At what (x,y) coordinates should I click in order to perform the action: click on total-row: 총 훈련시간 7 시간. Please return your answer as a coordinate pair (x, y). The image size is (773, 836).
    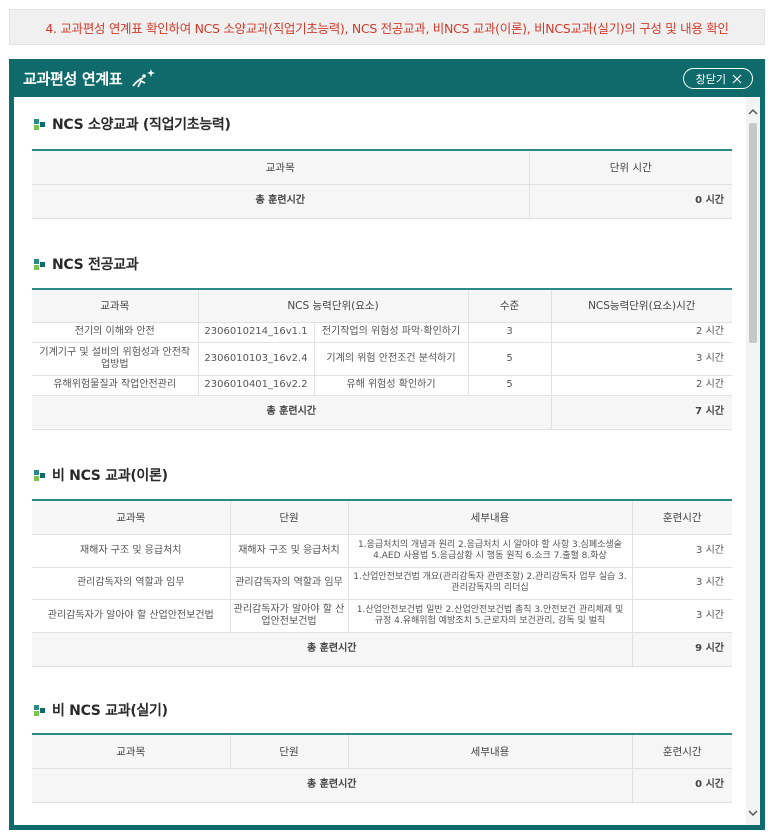
    Looking at the image, I should click on (382, 412).